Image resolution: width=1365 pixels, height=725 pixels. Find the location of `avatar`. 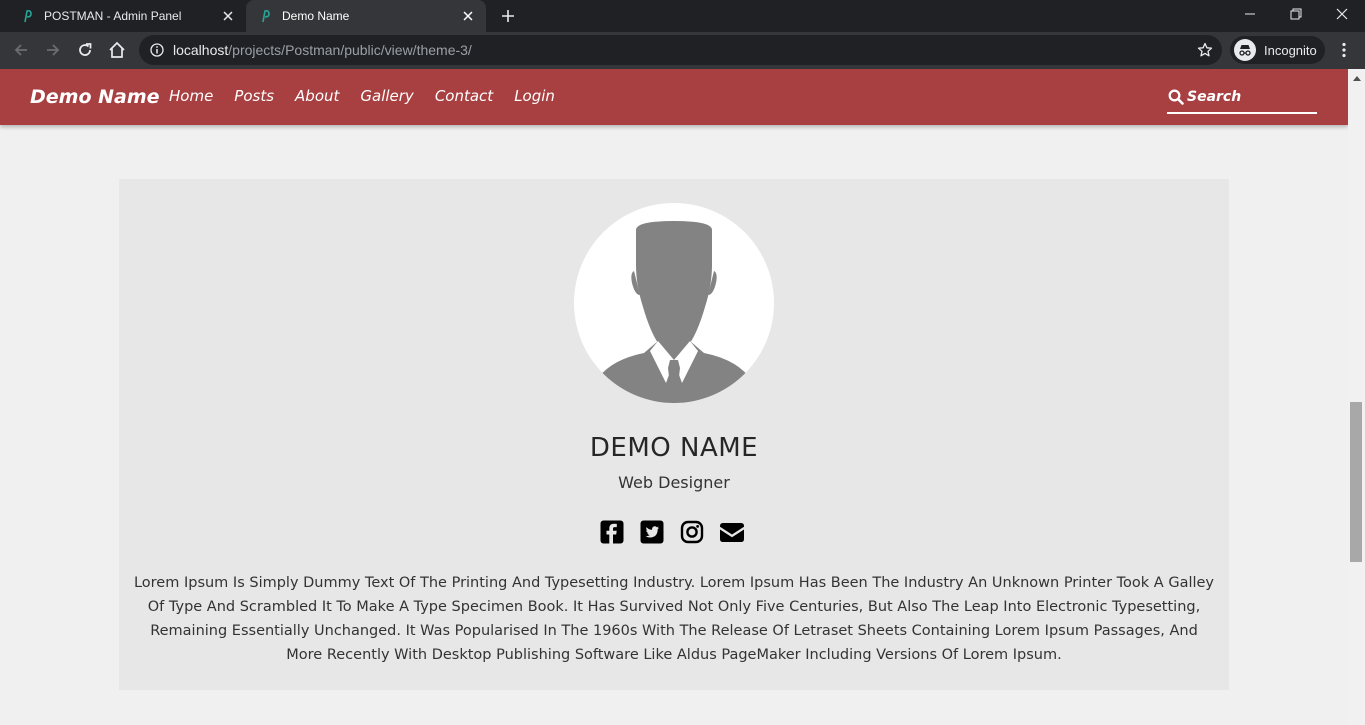

avatar is located at coordinates (674, 303).